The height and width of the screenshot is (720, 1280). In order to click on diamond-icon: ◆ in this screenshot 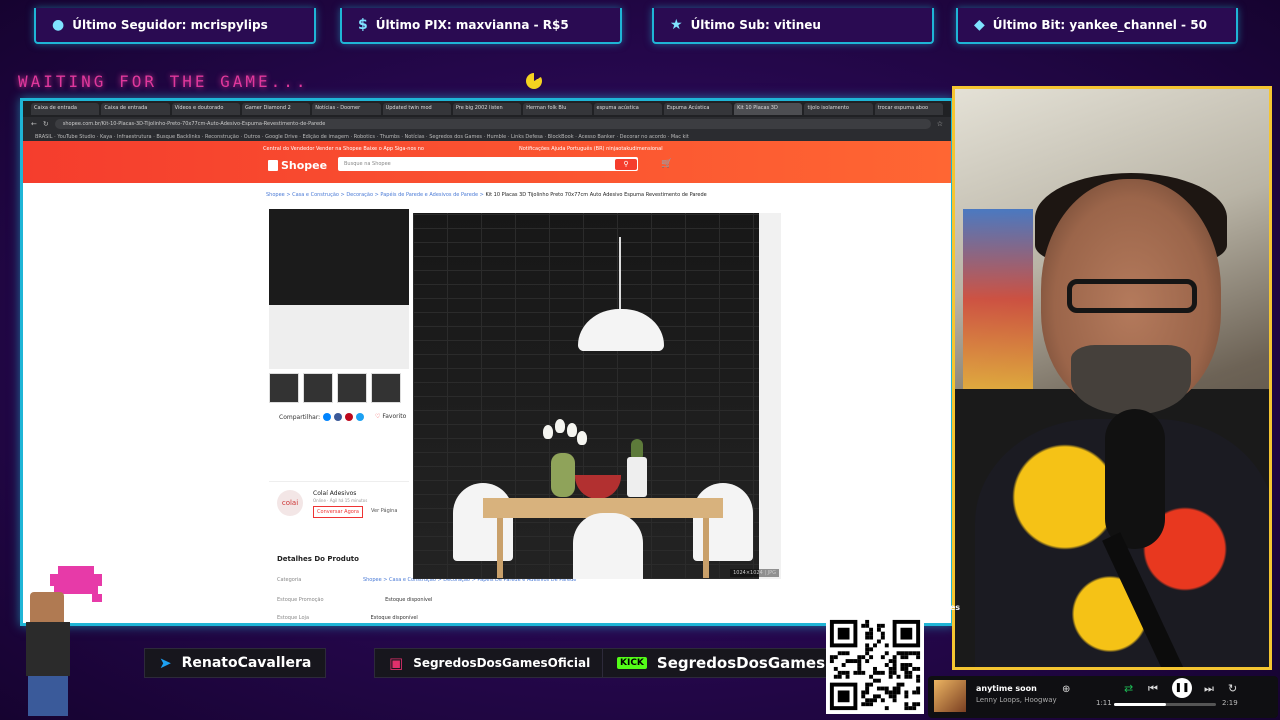, I will do `click(979, 25)`.